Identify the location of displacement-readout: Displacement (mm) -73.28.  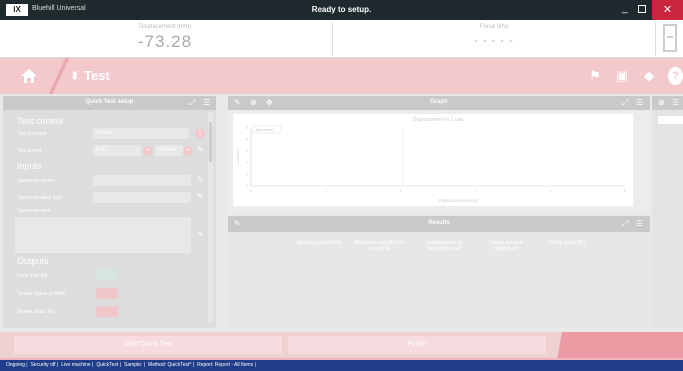
(165, 39).